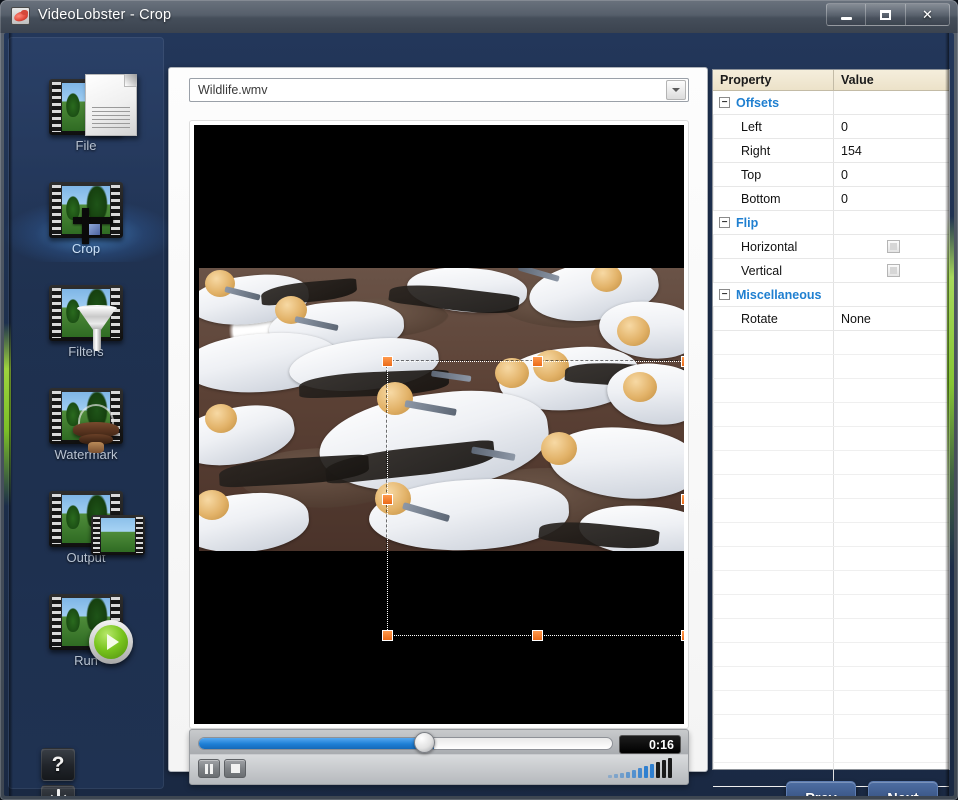 The height and width of the screenshot is (800, 958). I want to click on property-grid-header: Property Value, so click(831, 80).